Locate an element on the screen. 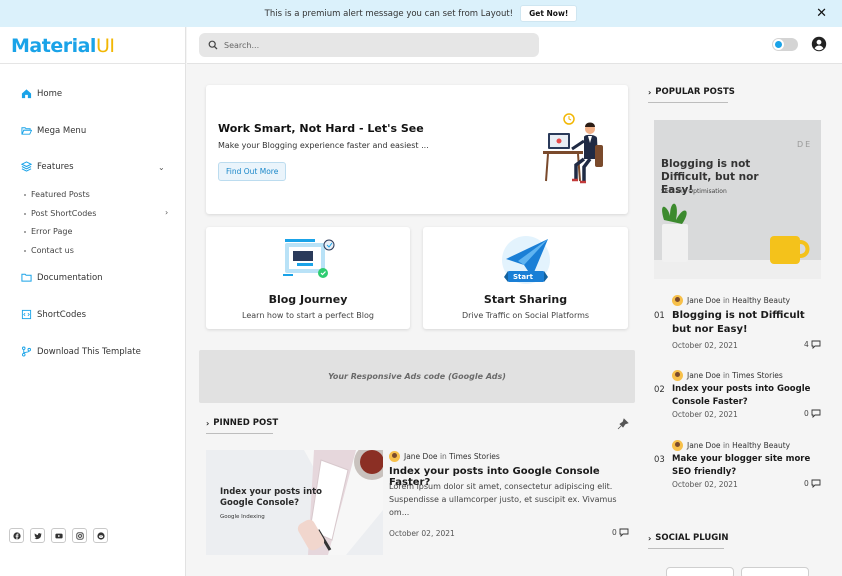 The width and height of the screenshot is (842, 576). sidebar-item-label: Features is located at coordinates (55, 166).